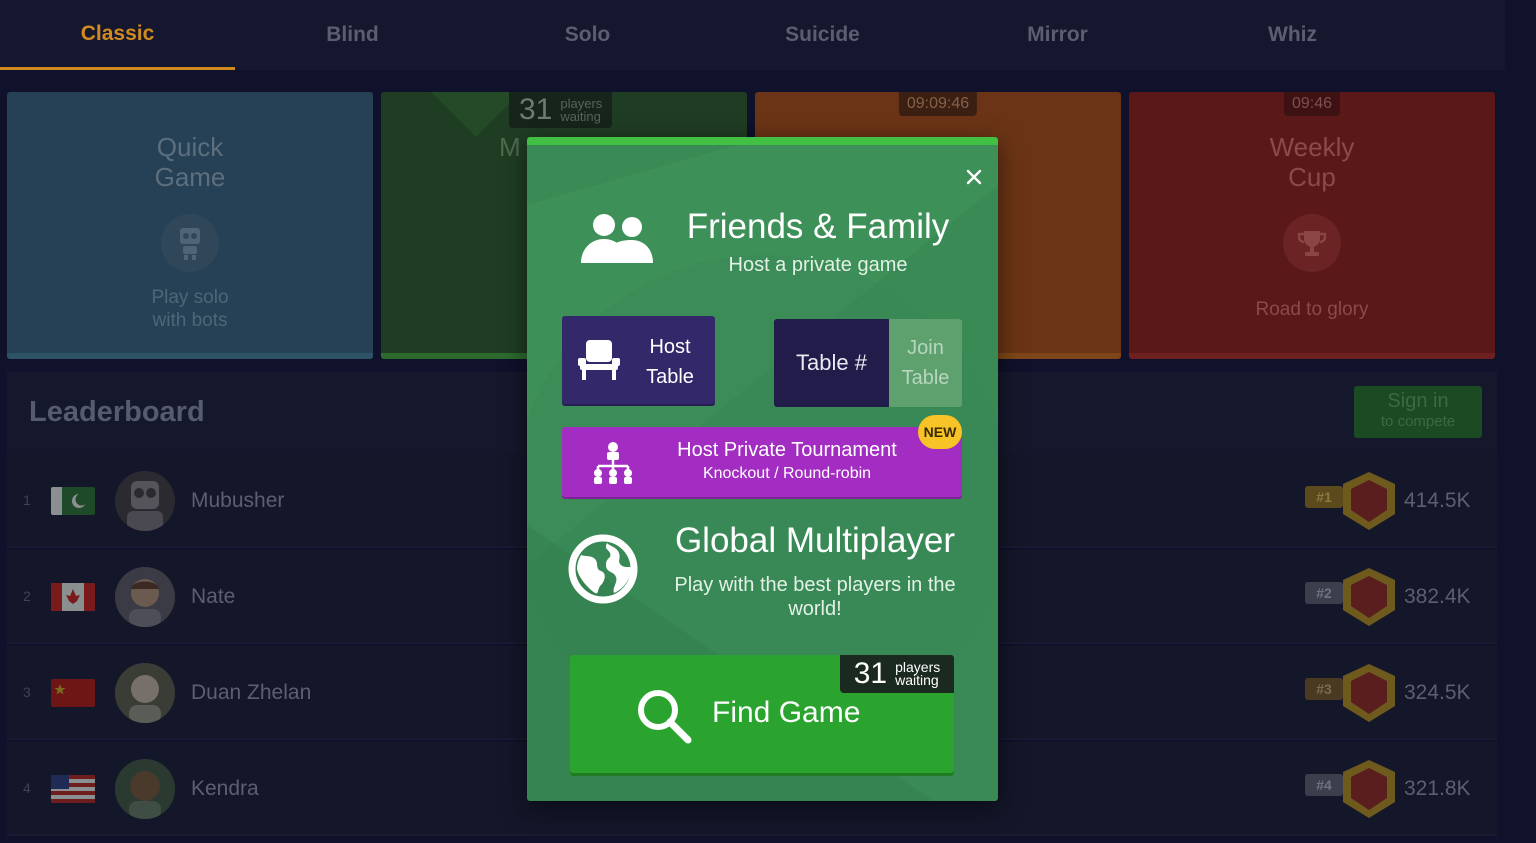 This screenshot has height=843, width=1536. I want to click on globe-icon, so click(603, 569).